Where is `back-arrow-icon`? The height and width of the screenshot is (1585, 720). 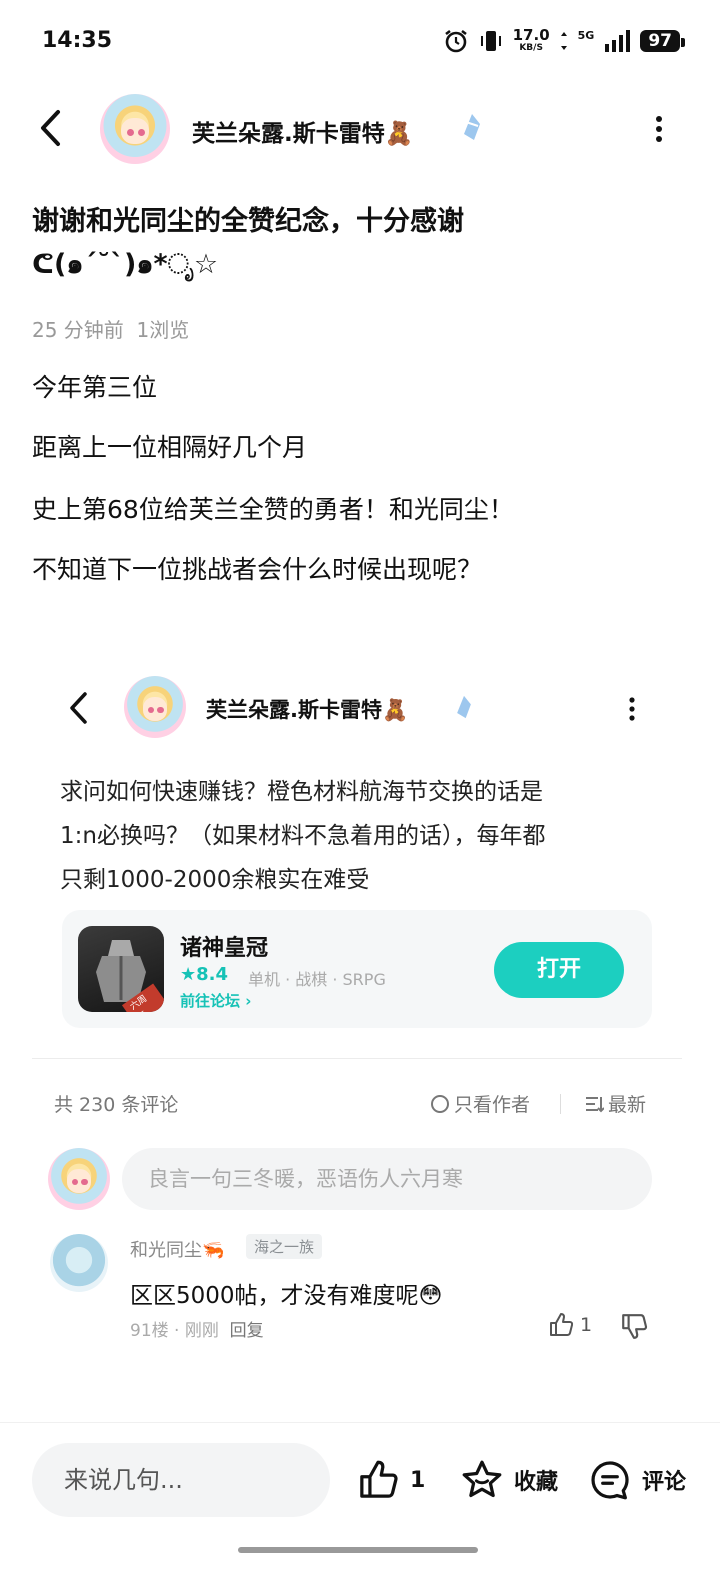
back-arrow-icon is located at coordinates (51, 128).